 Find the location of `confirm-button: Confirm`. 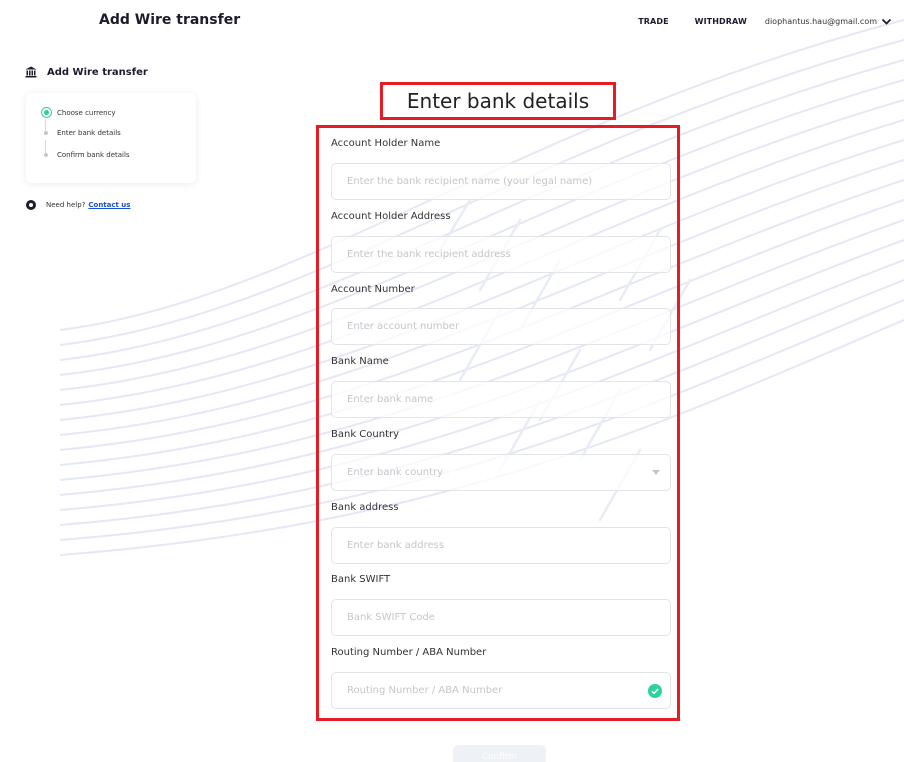

confirm-button: Confirm is located at coordinates (499, 753).